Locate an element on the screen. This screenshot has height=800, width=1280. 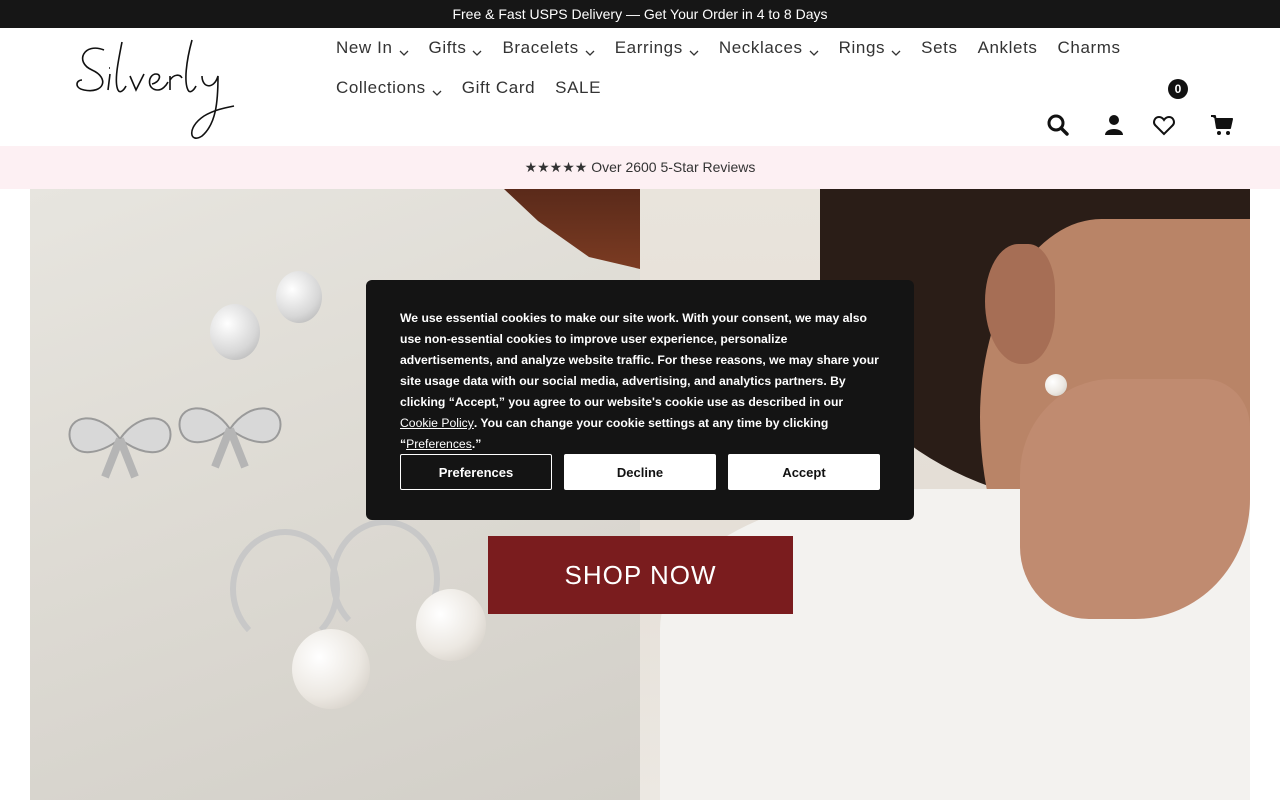
nav-label: Earrings is located at coordinates (648, 47).